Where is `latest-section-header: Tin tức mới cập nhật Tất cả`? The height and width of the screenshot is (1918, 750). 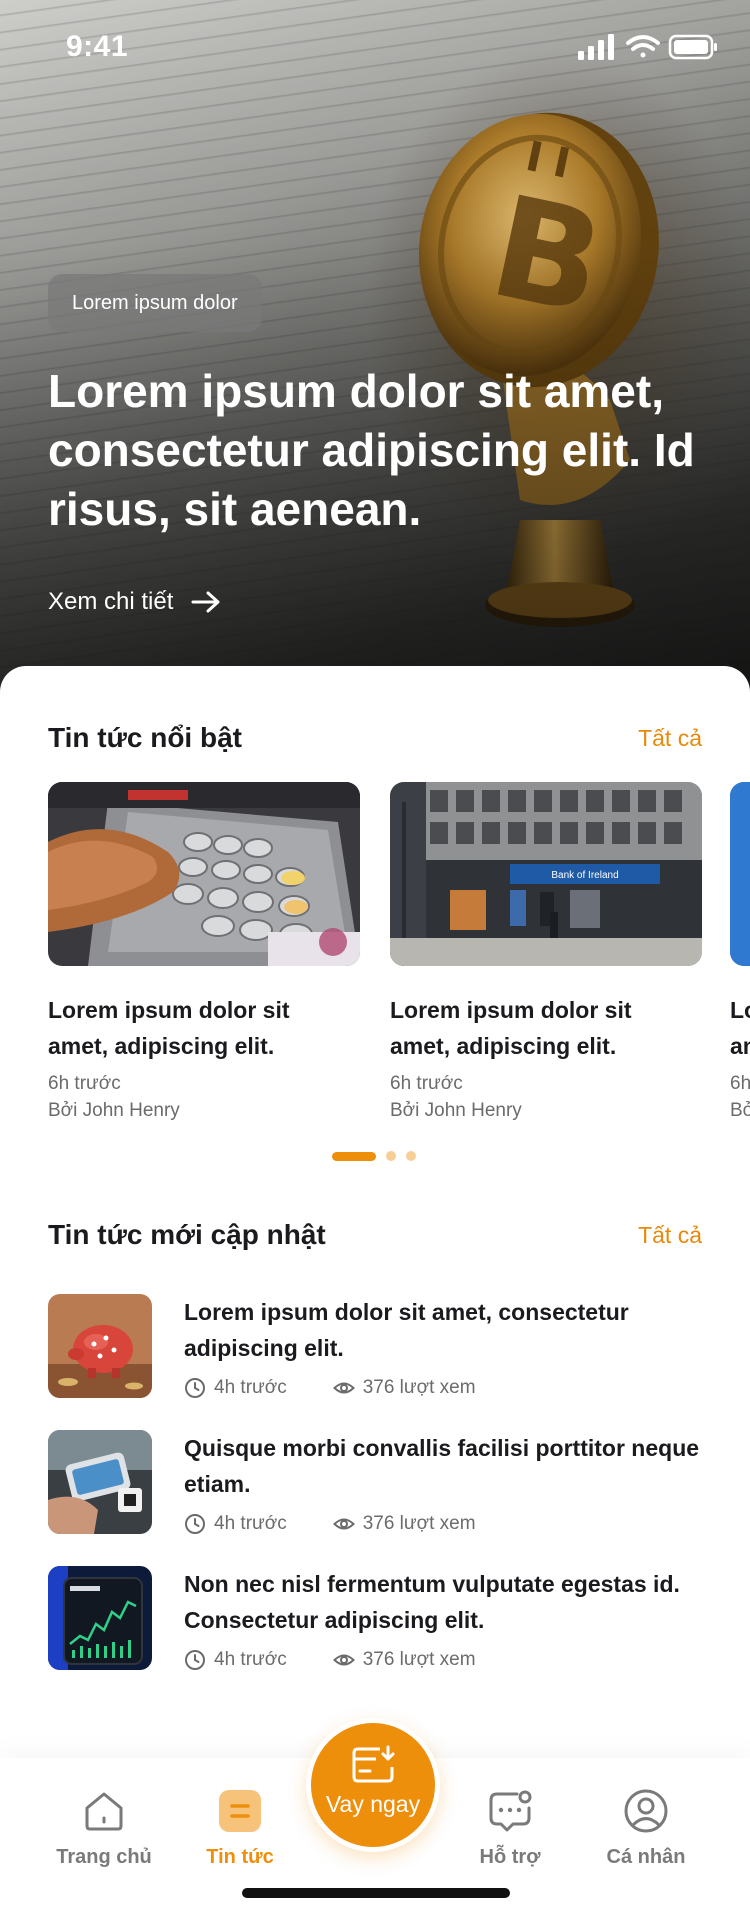 latest-section-header: Tin tức mới cập nhật Tất cả is located at coordinates (375, 1235).